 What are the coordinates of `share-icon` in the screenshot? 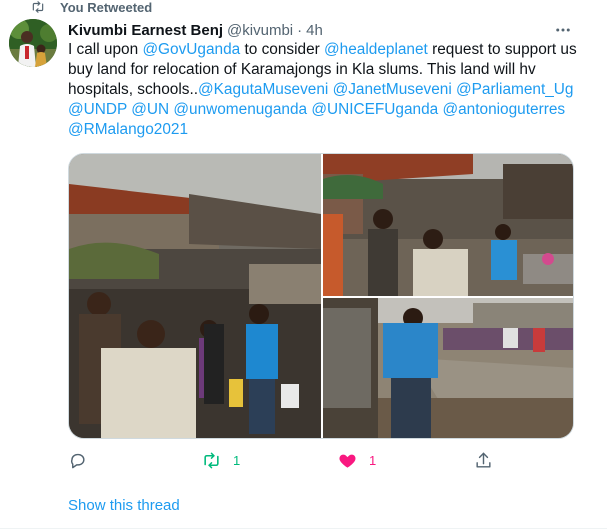 It's located at (483, 460).